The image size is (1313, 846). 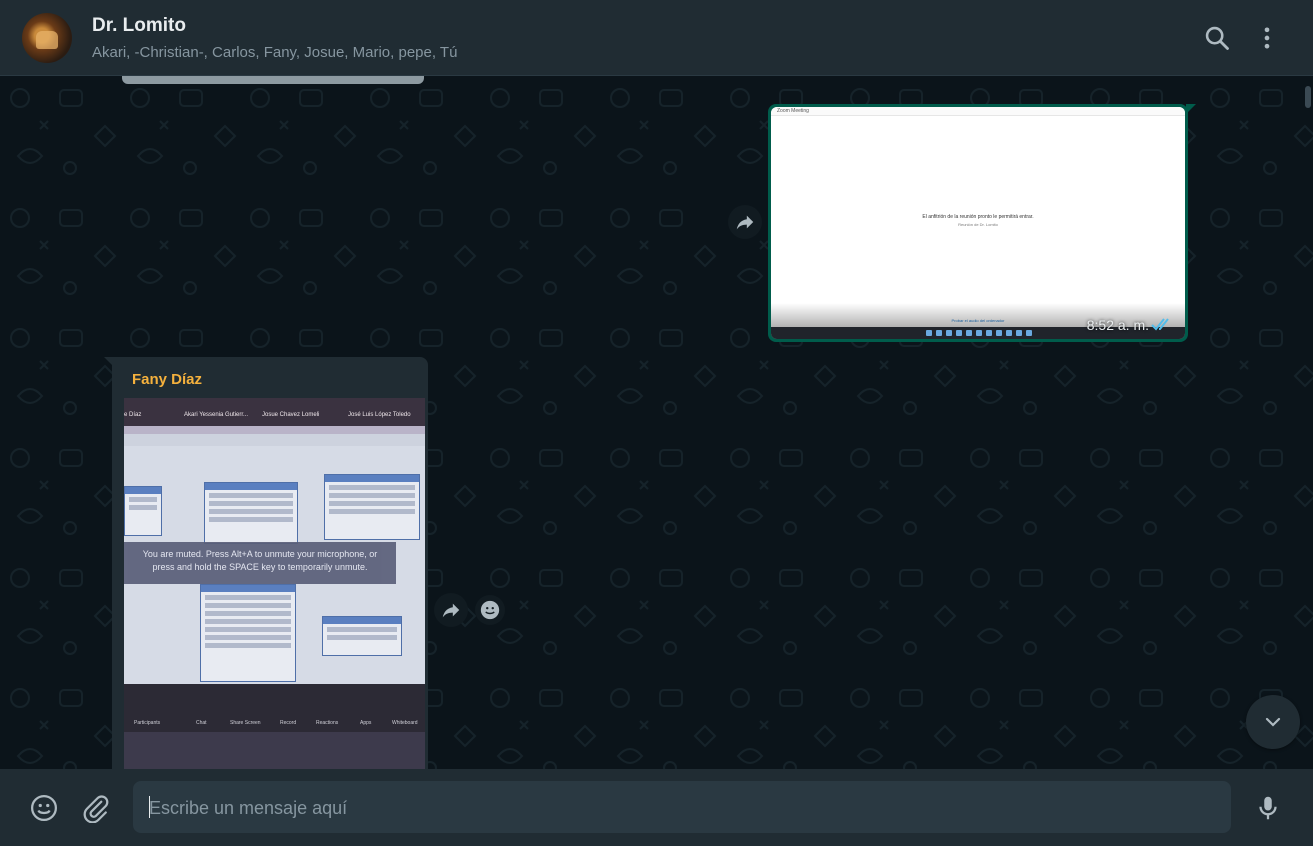 What do you see at coordinates (1308, 97) in the screenshot?
I see `scrollbar` at bounding box center [1308, 97].